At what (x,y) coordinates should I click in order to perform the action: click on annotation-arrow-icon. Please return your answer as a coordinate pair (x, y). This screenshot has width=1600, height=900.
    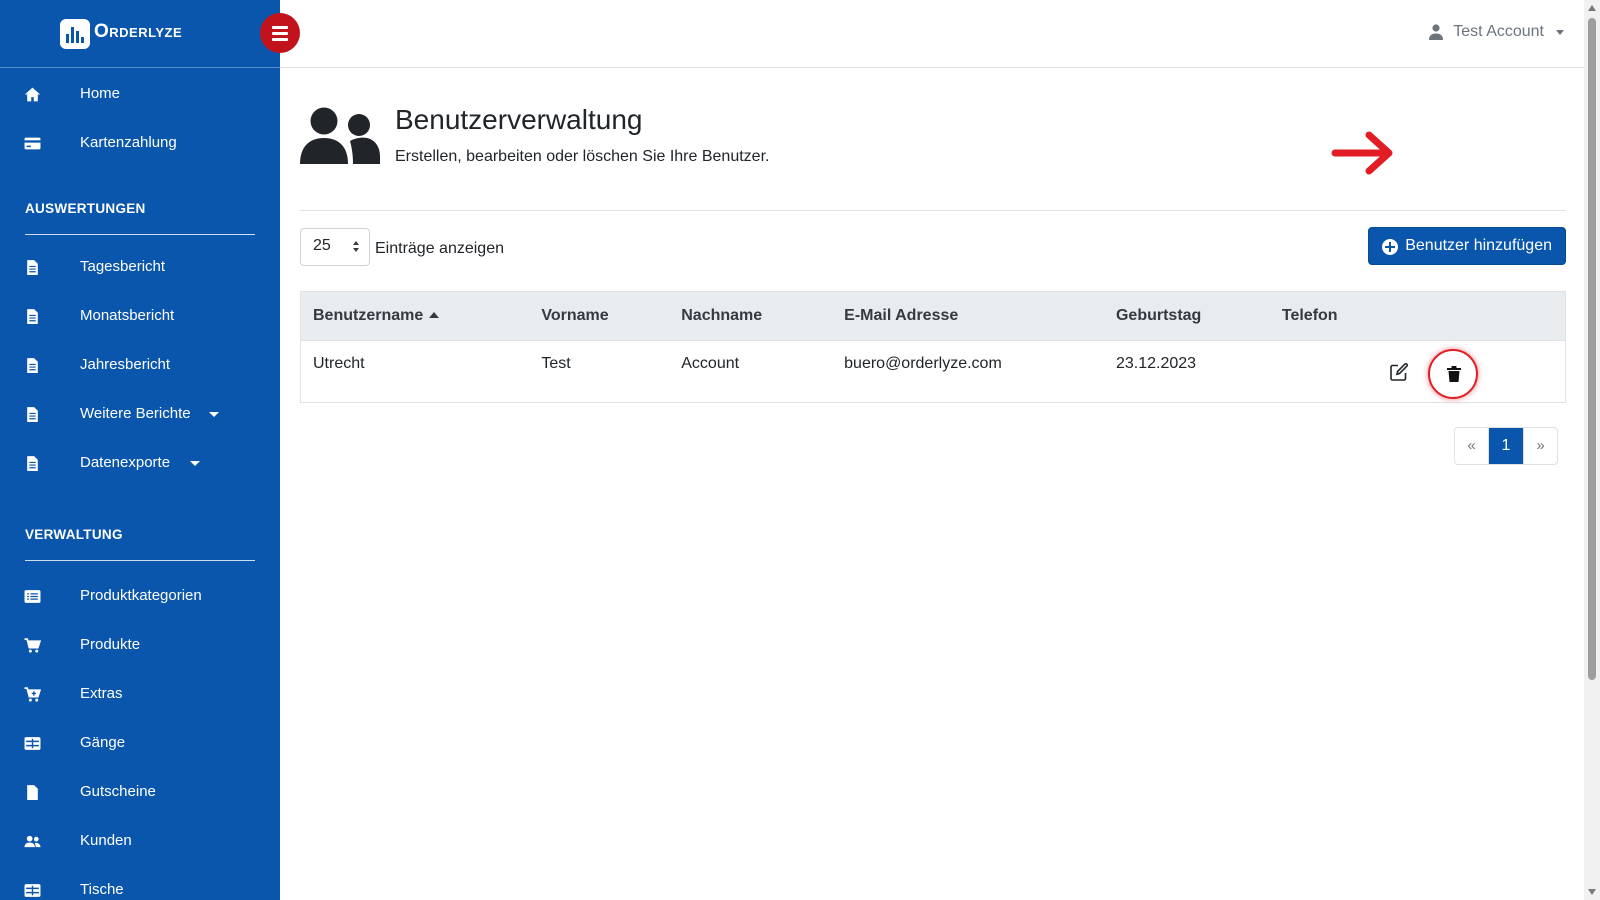
    Looking at the image, I should click on (1362, 153).